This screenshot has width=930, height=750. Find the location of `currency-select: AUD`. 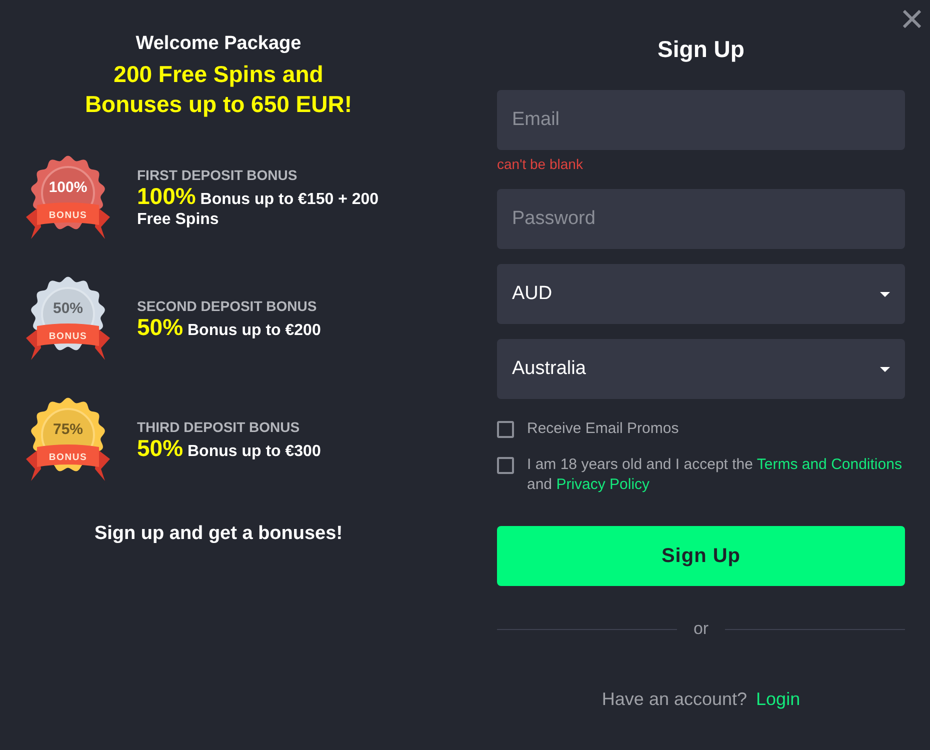

currency-select: AUD is located at coordinates (701, 294).